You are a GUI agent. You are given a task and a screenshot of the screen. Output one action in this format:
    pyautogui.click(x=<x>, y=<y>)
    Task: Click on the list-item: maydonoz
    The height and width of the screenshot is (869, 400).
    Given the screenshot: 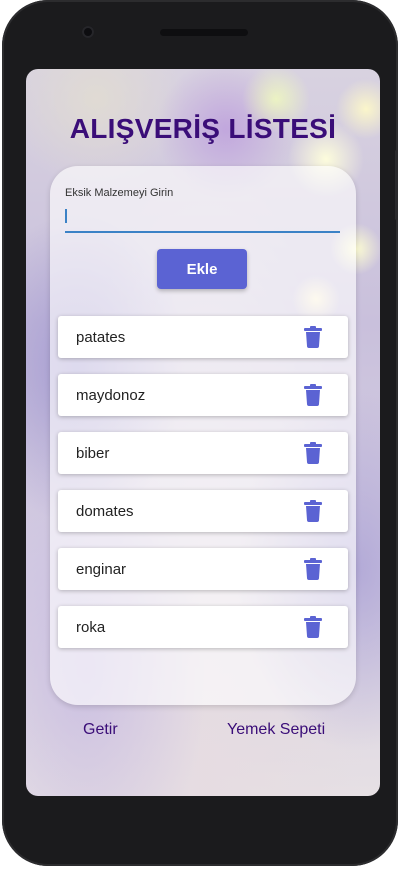 What is the action you would take?
    pyautogui.click(x=203, y=395)
    